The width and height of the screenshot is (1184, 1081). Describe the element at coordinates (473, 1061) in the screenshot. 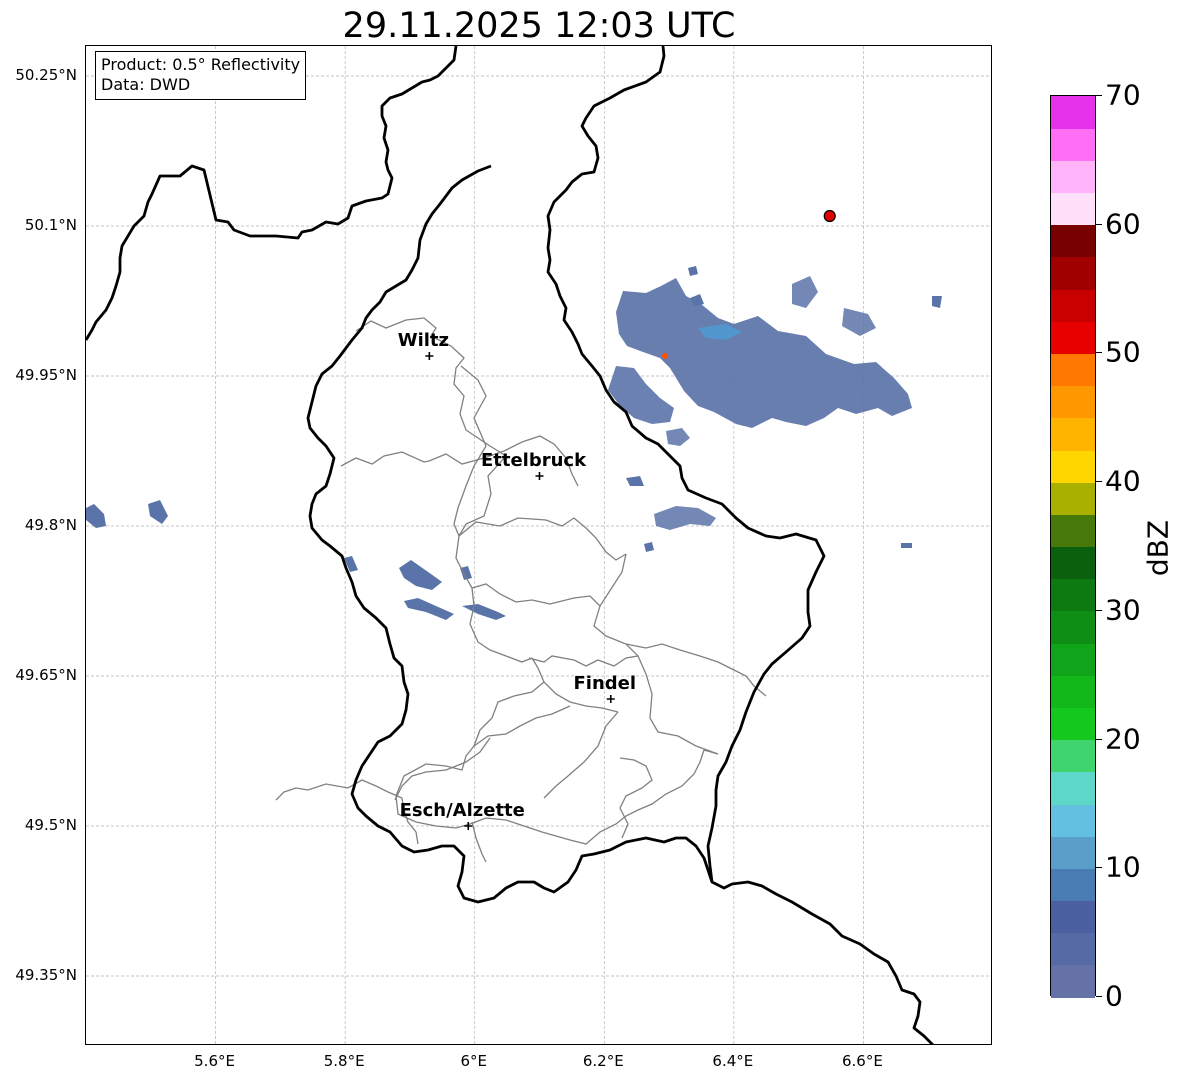

I see `lon-tick-label: 6°E` at that location.